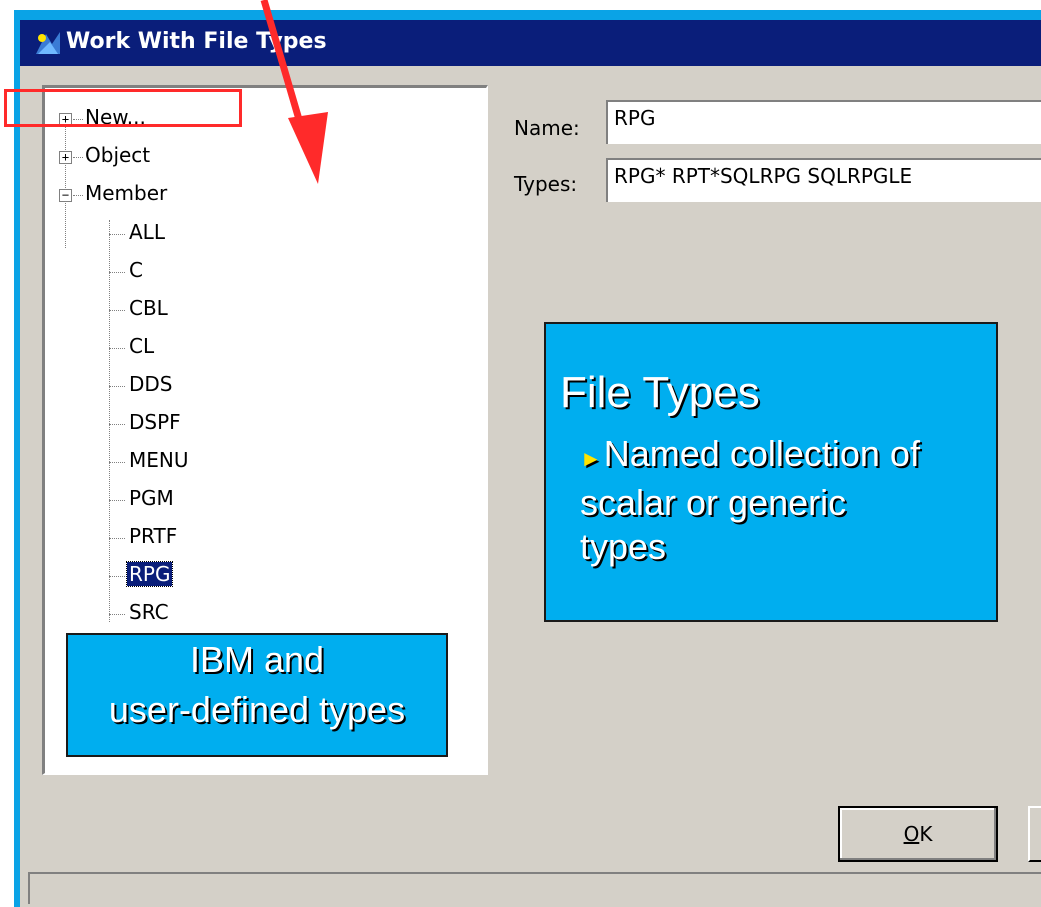 The width and height of the screenshot is (1041, 907). What do you see at coordinates (117, 155) in the screenshot?
I see `tree-node-object: Object` at bounding box center [117, 155].